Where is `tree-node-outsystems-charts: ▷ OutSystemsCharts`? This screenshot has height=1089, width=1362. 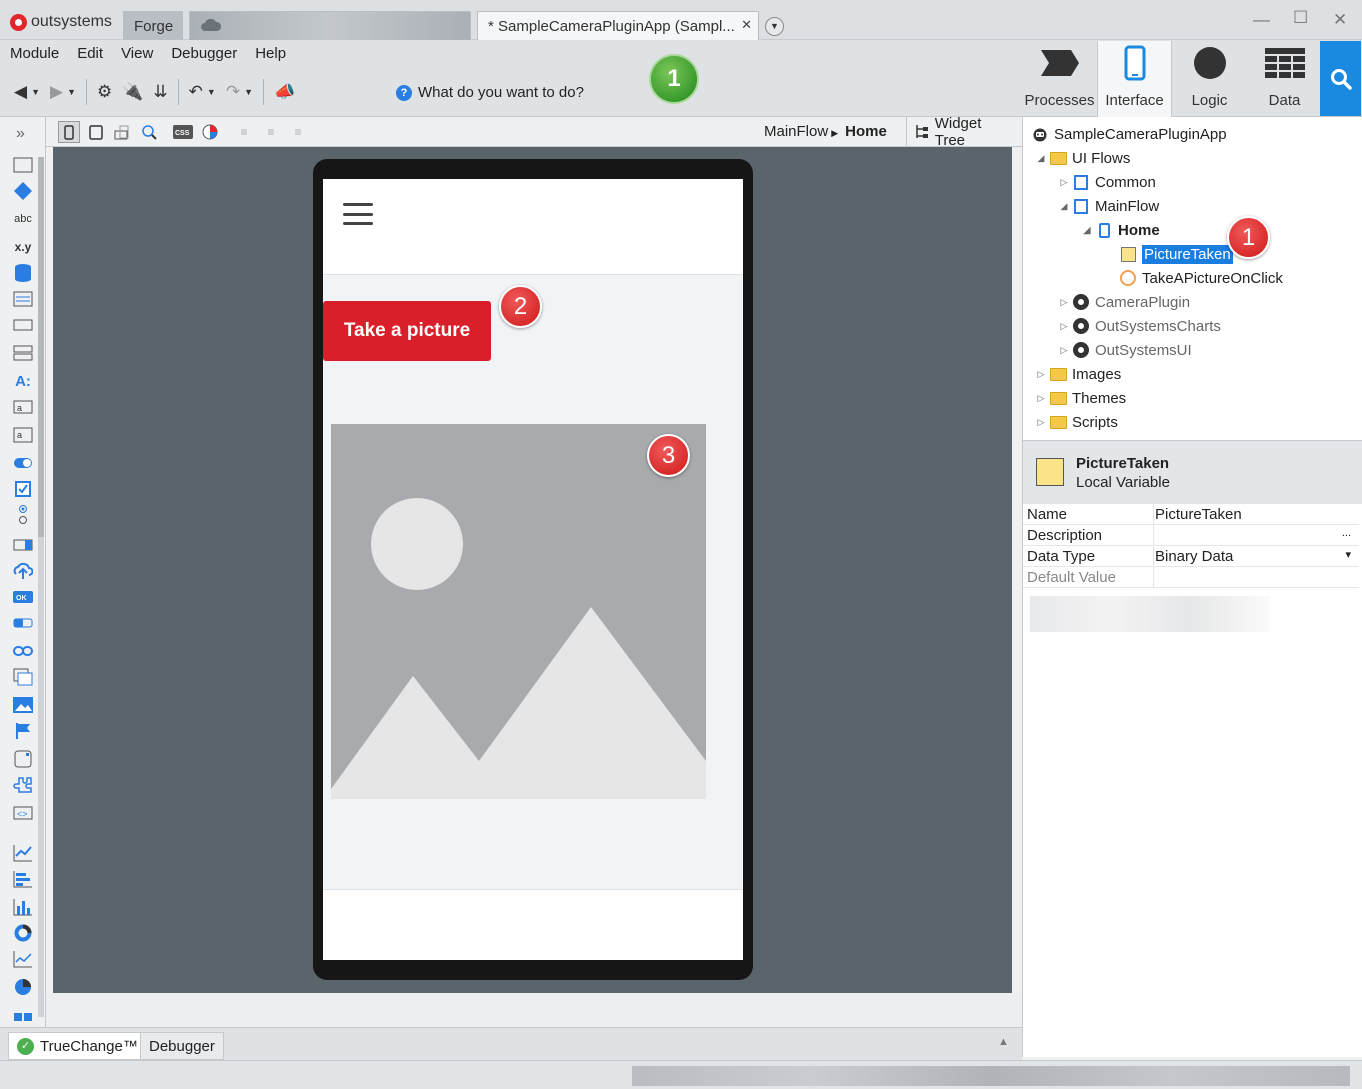
tree-node-outsystems-charts: ▷ OutSystemsCharts is located at coordinates (1139, 326).